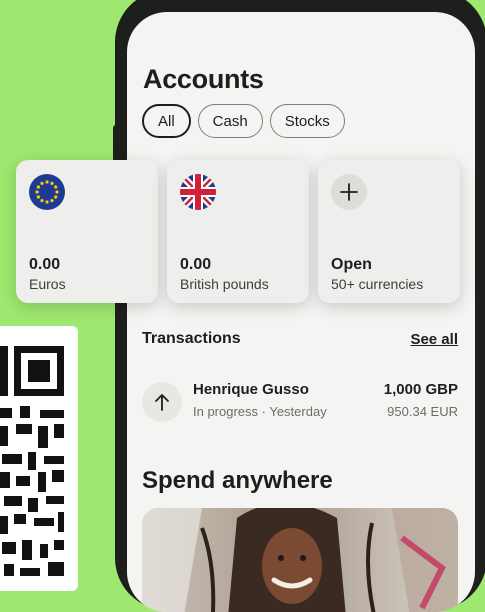 This screenshot has width=485, height=612. Describe the element at coordinates (300, 560) in the screenshot. I see `spend-anywhere-photo` at that location.